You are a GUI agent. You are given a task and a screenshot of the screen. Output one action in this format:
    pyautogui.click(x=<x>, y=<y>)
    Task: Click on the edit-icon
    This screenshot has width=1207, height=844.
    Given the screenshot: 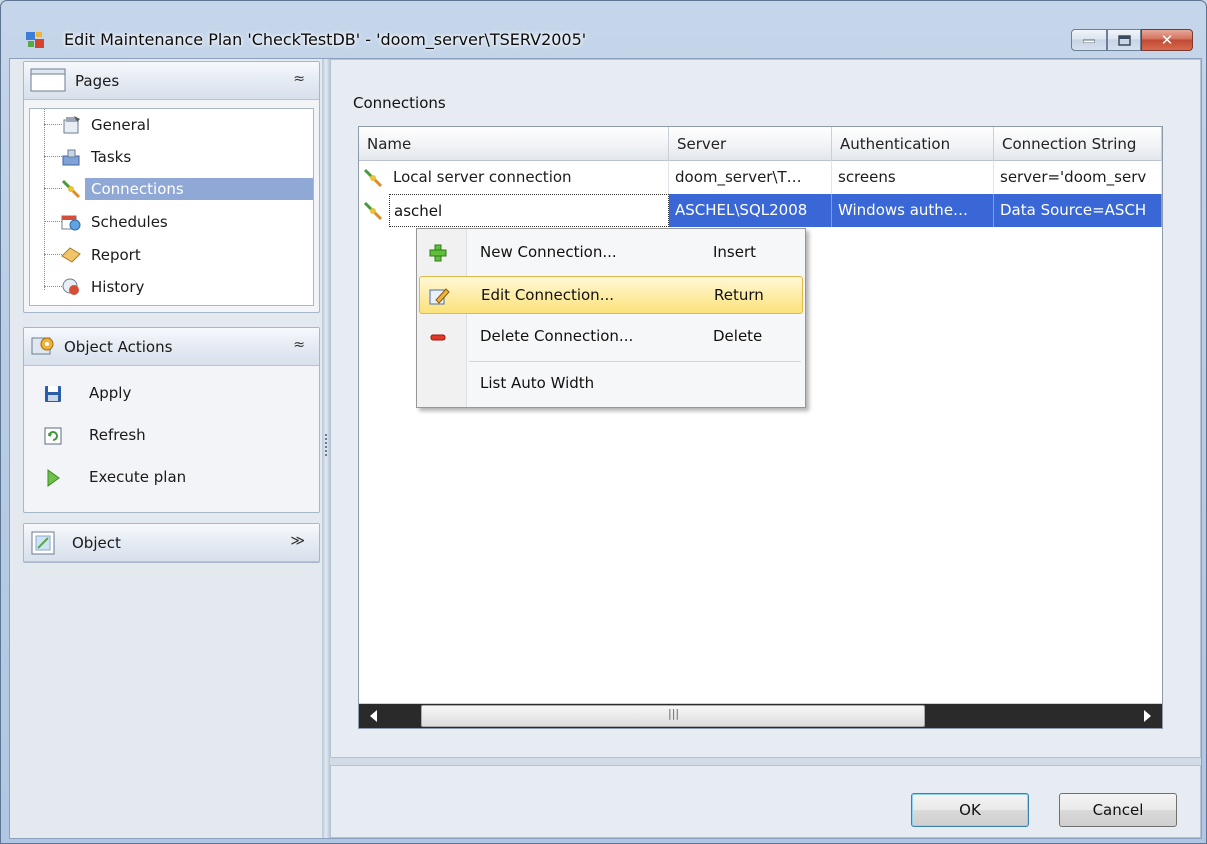 What is the action you would take?
    pyautogui.click(x=439, y=296)
    